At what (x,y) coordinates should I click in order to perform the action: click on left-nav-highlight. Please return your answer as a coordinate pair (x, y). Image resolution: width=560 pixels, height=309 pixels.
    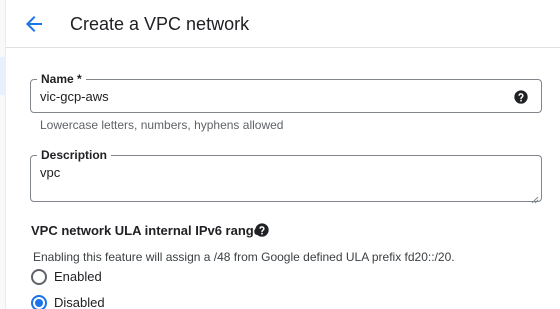
    Looking at the image, I should click on (3, 76).